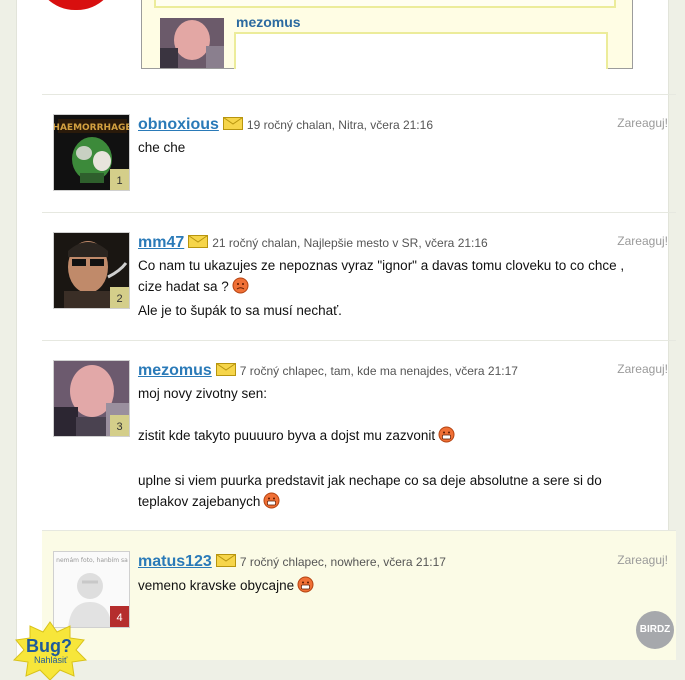 The height and width of the screenshot is (680, 685). What do you see at coordinates (91, 152) in the screenshot?
I see `avatar: HAEMORRHAGE 1` at bounding box center [91, 152].